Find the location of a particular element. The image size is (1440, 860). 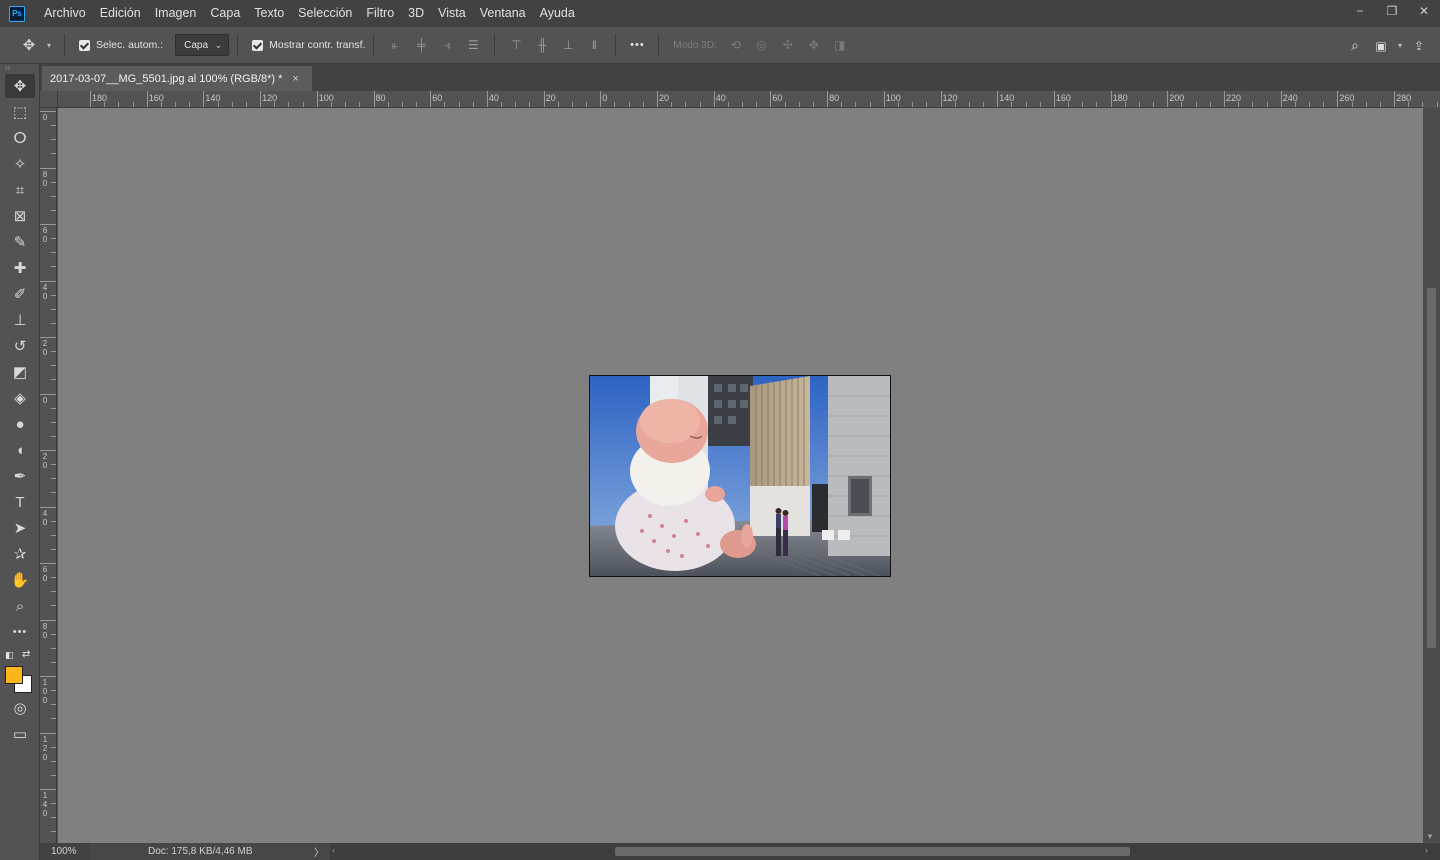

pen-tool-icon: ✒ is located at coordinates (20, 476).